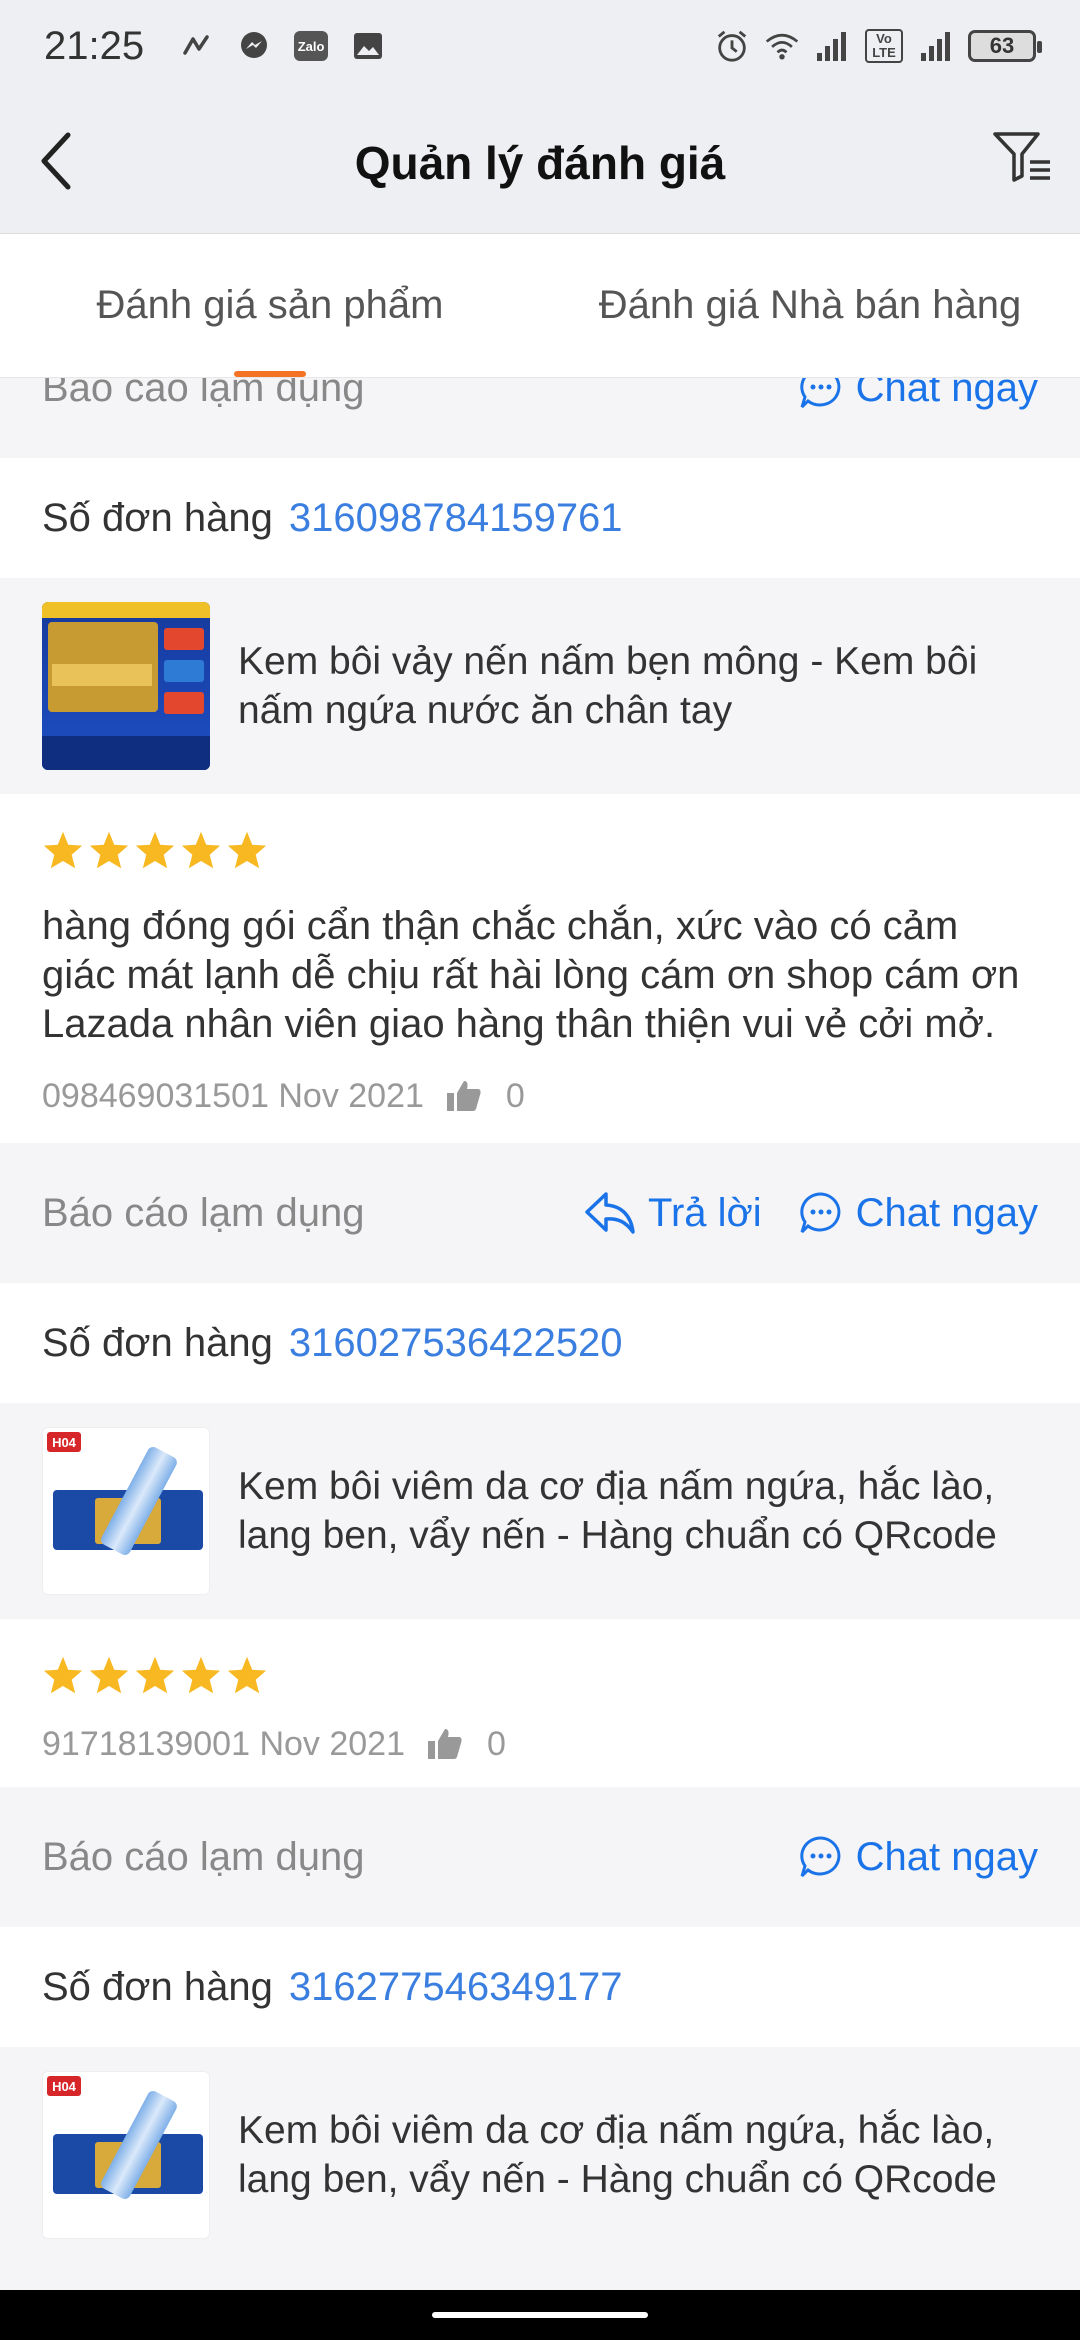 The image size is (1080, 2340). What do you see at coordinates (610, 1213) in the screenshot?
I see `reply-icon` at bounding box center [610, 1213].